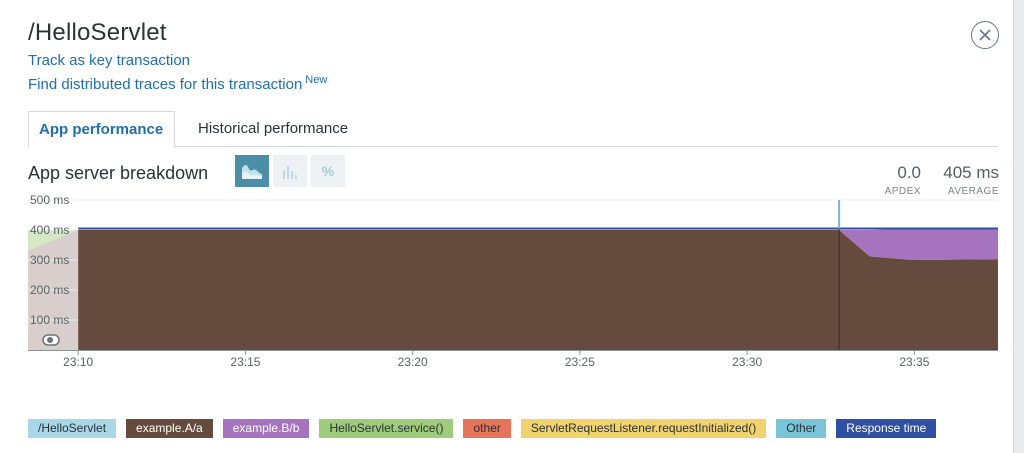 The width and height of the screenshot is (1024, 453). I want to click on legend-item: HelloServlet.service(), so click(386, 428).